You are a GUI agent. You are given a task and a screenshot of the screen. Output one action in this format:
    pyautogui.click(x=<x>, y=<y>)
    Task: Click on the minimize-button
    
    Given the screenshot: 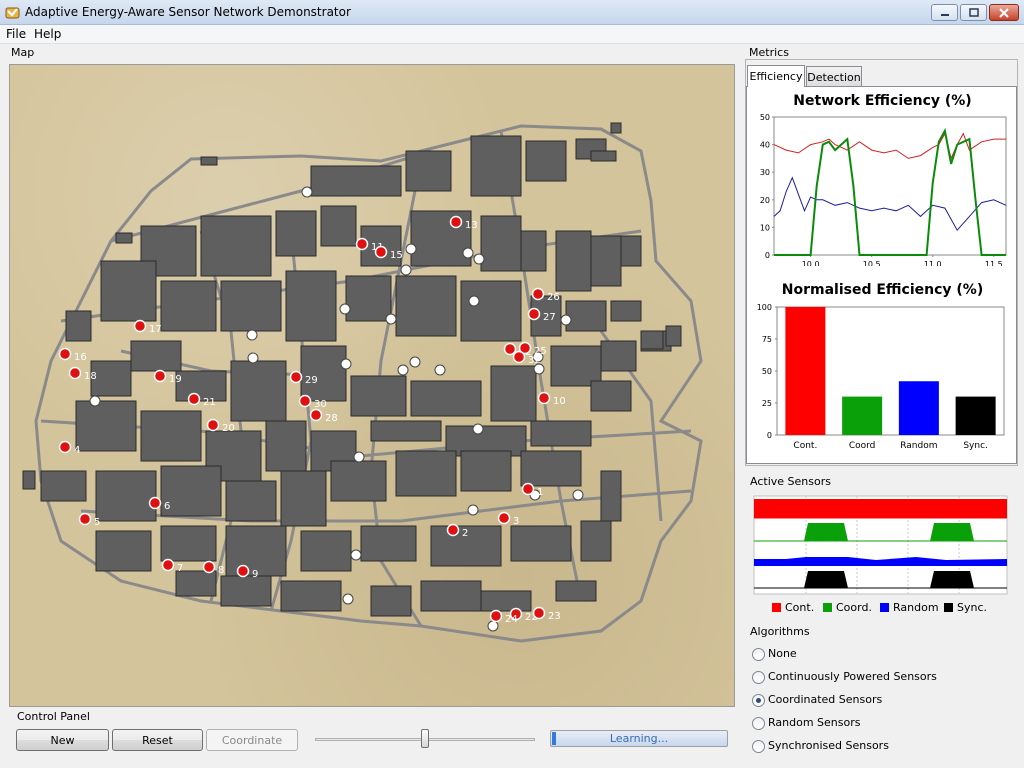 What is the action you would take?
    pyautogui.click(x=944, y=12)
    